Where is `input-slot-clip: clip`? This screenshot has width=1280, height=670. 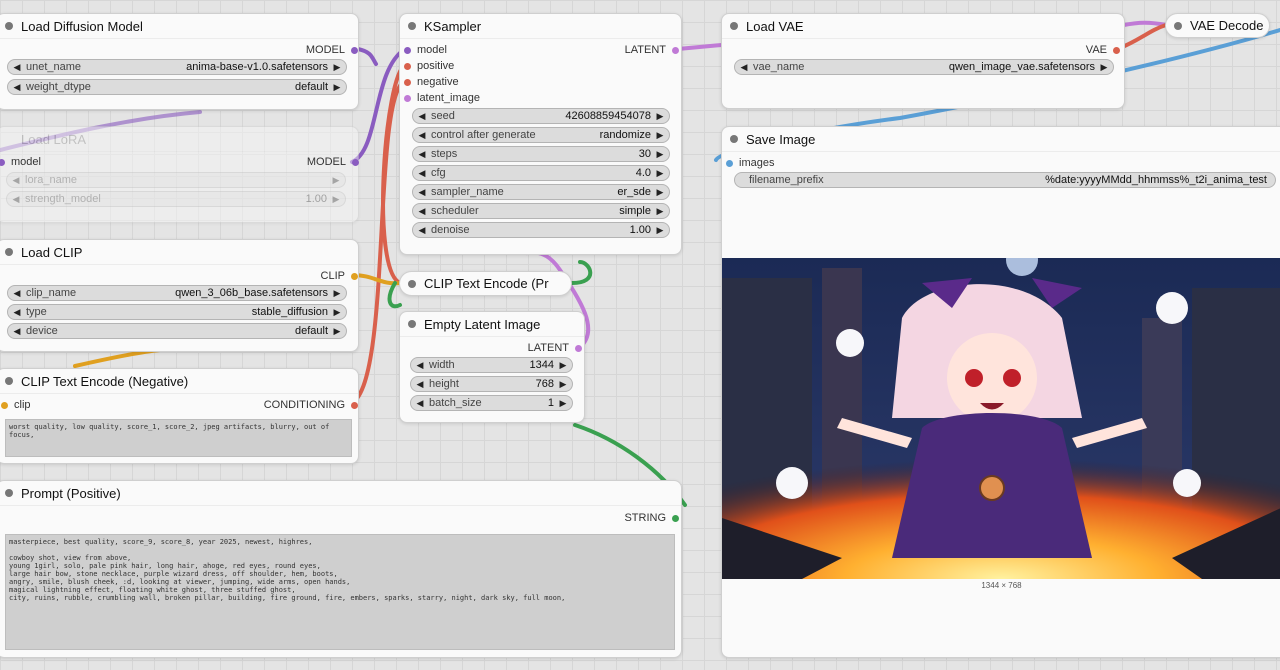
input-slot-clip: clip is located at coordinates (16, 405).